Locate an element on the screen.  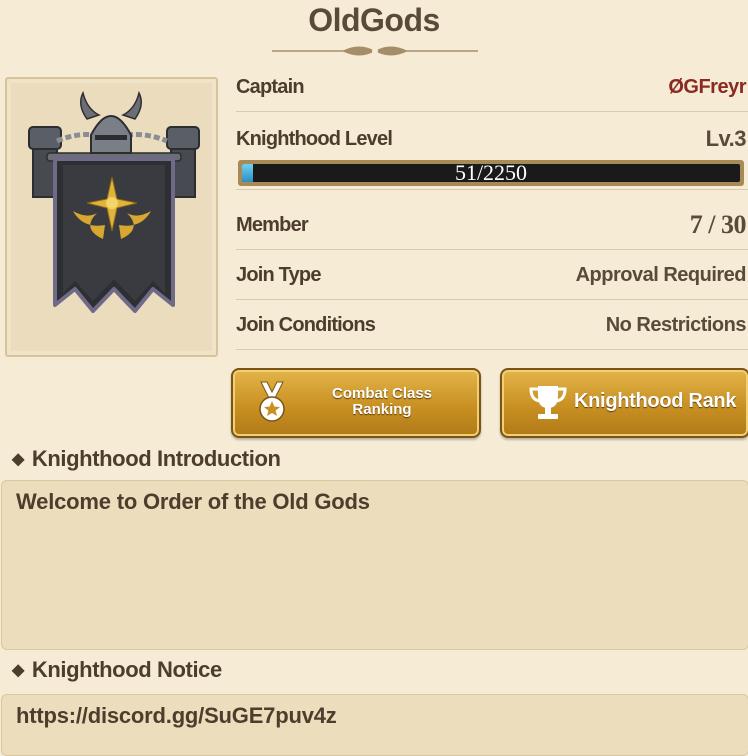
knighthood-banner-emblem-icon is located at coordinates (114, 201).